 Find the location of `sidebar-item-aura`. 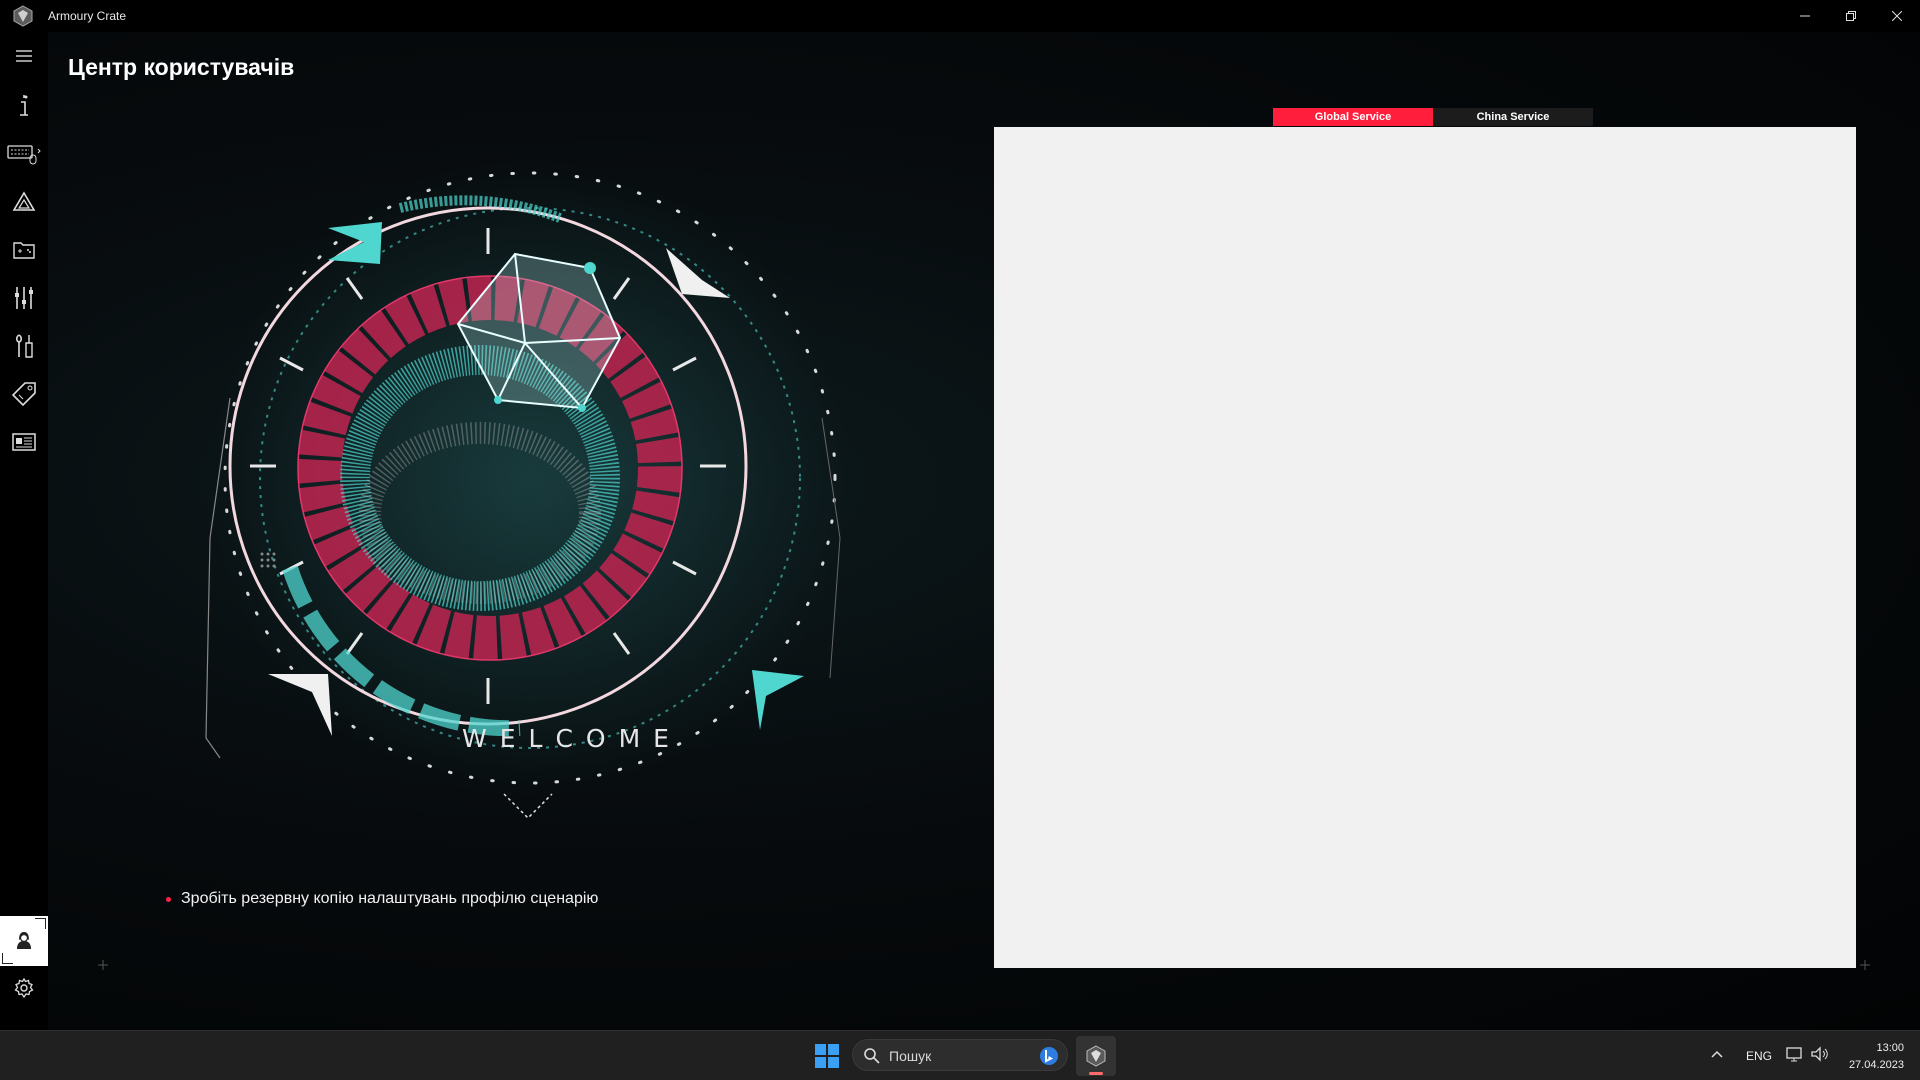

sidebar-item-aura is located at coordinates (24, 202).